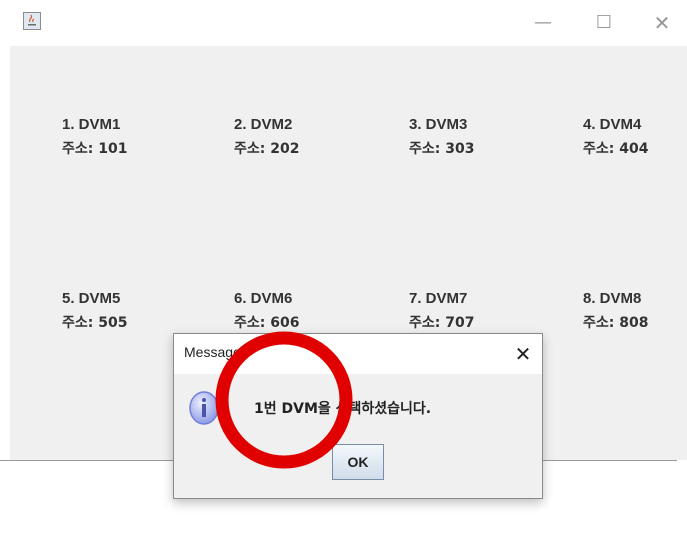 This screenshot has height=533, width=687. What do you see at coordinates (94, 311) in the screenshot?
I see `dvm-item: 5. DVM5 주소: 505` at bounding box center [94, 311].